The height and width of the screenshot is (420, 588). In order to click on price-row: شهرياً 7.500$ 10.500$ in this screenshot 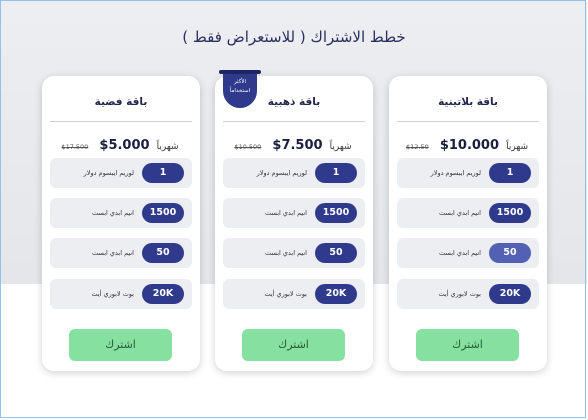, I will do `click(294, 143)`.